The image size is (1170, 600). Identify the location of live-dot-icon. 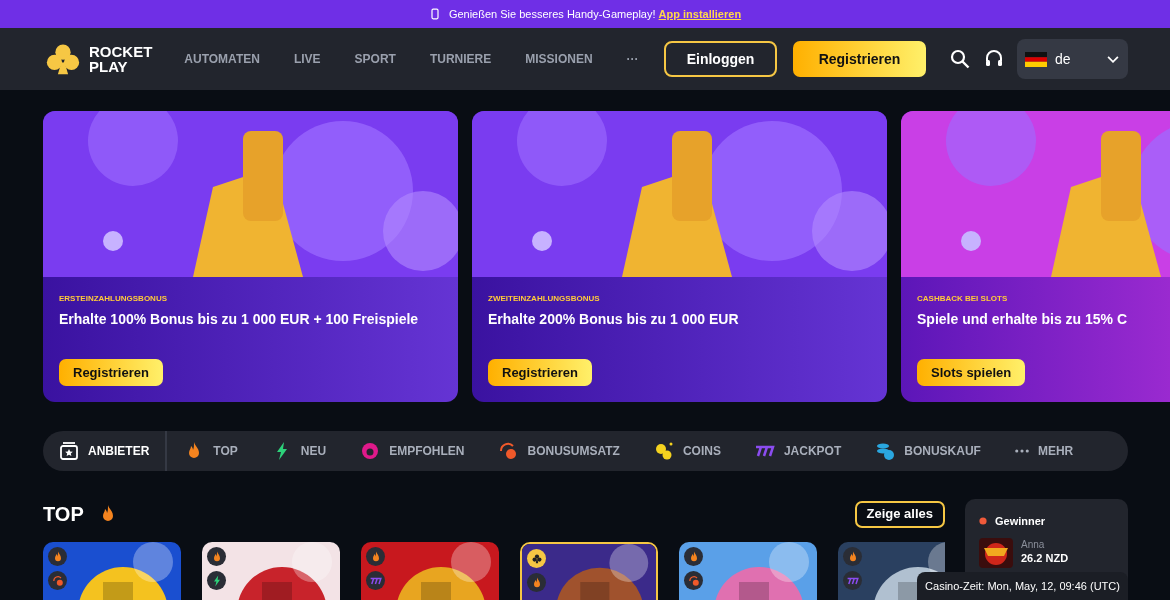
(983, 521).